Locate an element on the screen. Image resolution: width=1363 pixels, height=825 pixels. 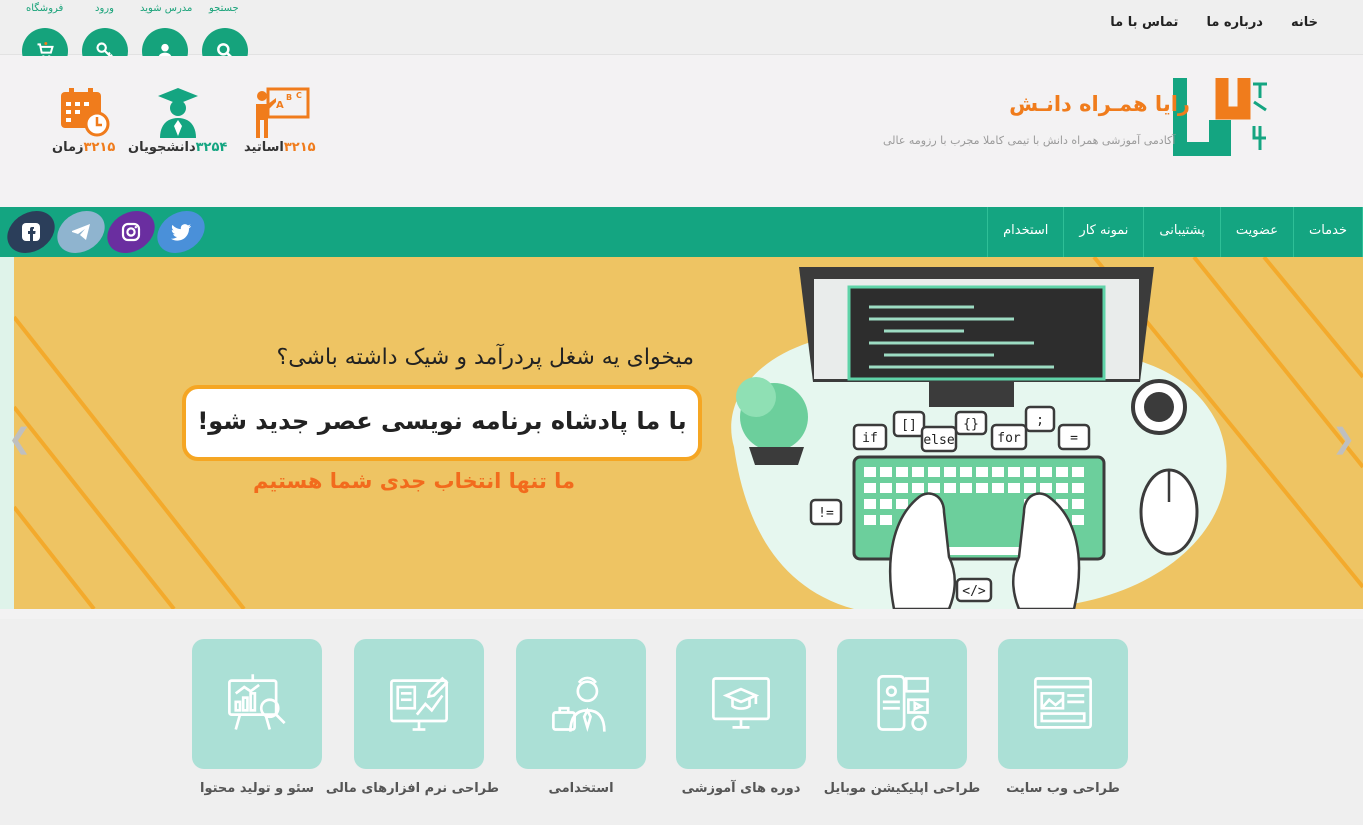
service-label: طراحی وب سایت is located at coordinates (1063, 788).